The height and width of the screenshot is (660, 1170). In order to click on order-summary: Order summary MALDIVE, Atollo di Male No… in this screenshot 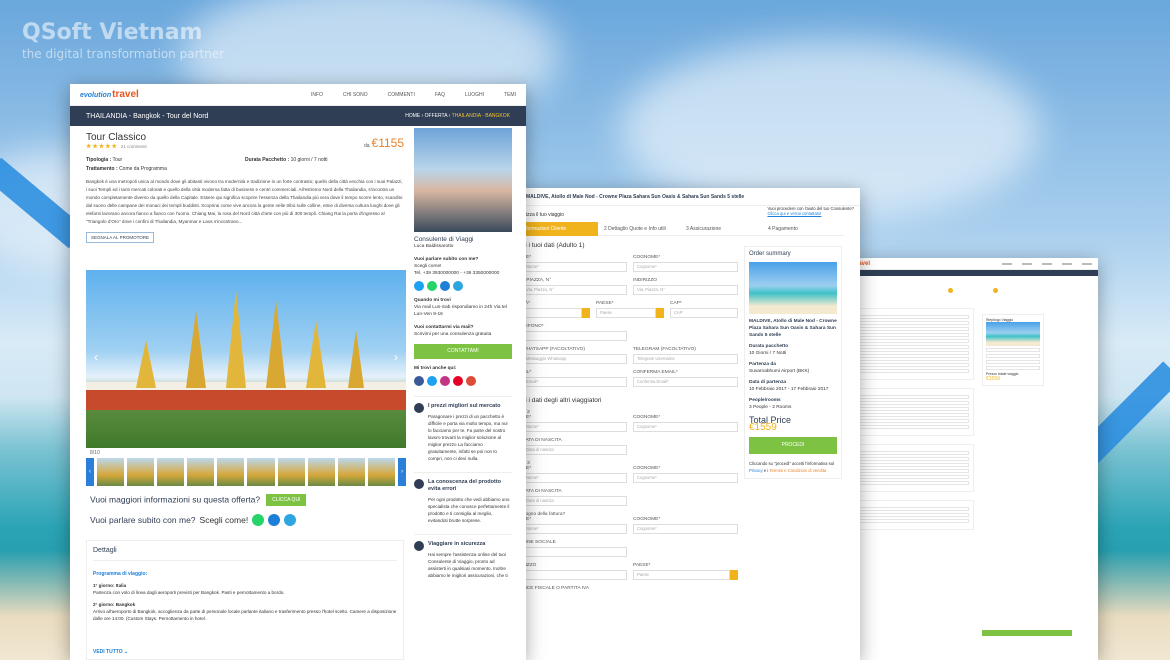, I will do `click(793, 362)`.